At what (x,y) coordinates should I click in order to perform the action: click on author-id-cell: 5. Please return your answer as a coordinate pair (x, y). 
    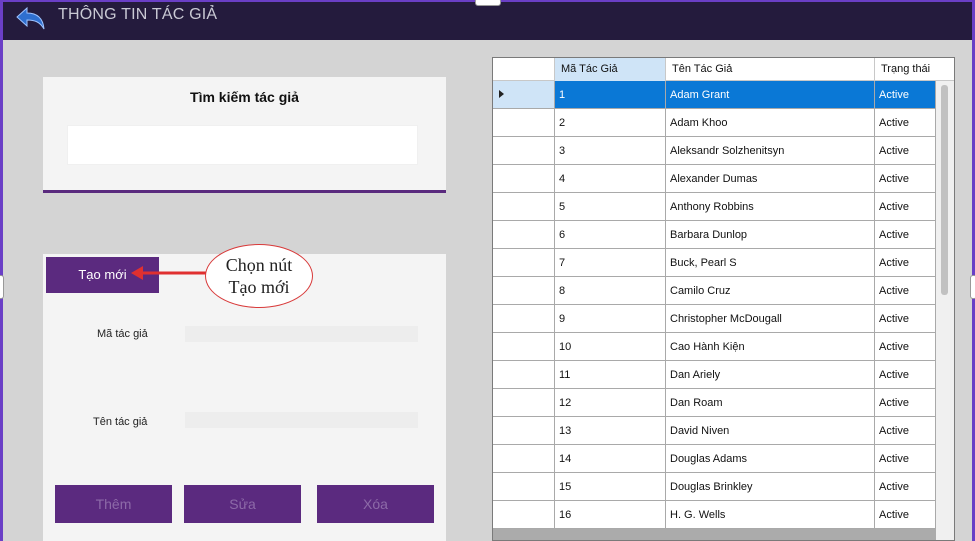
    Looking at the image, I should click on (610, 207).